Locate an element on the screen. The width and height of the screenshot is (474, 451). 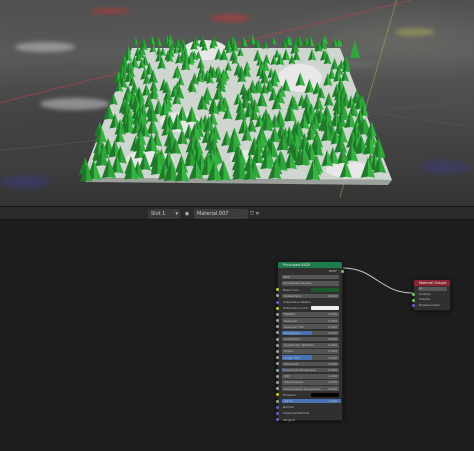
volume-socket is located at coordinates (413, 300).